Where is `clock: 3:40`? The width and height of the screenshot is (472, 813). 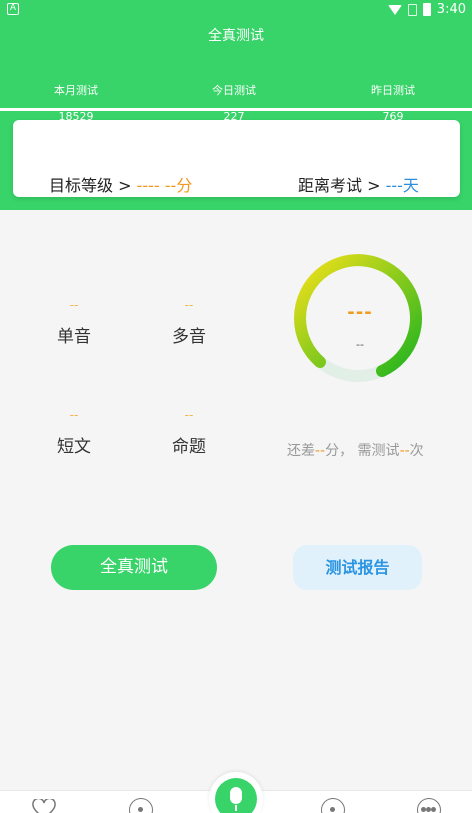
clock: 3:40 is located at coordinates (451, 9).